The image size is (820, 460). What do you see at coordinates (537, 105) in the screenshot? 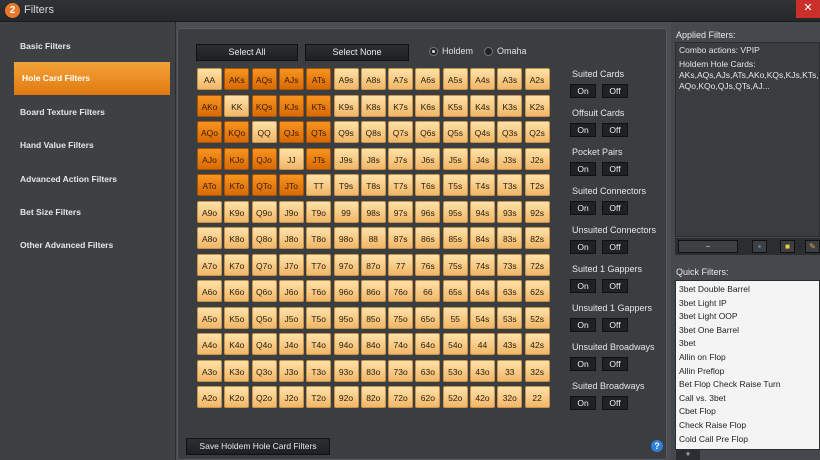
I see `hand-cell-K2s: K2s` at bounding box center [537, 105].